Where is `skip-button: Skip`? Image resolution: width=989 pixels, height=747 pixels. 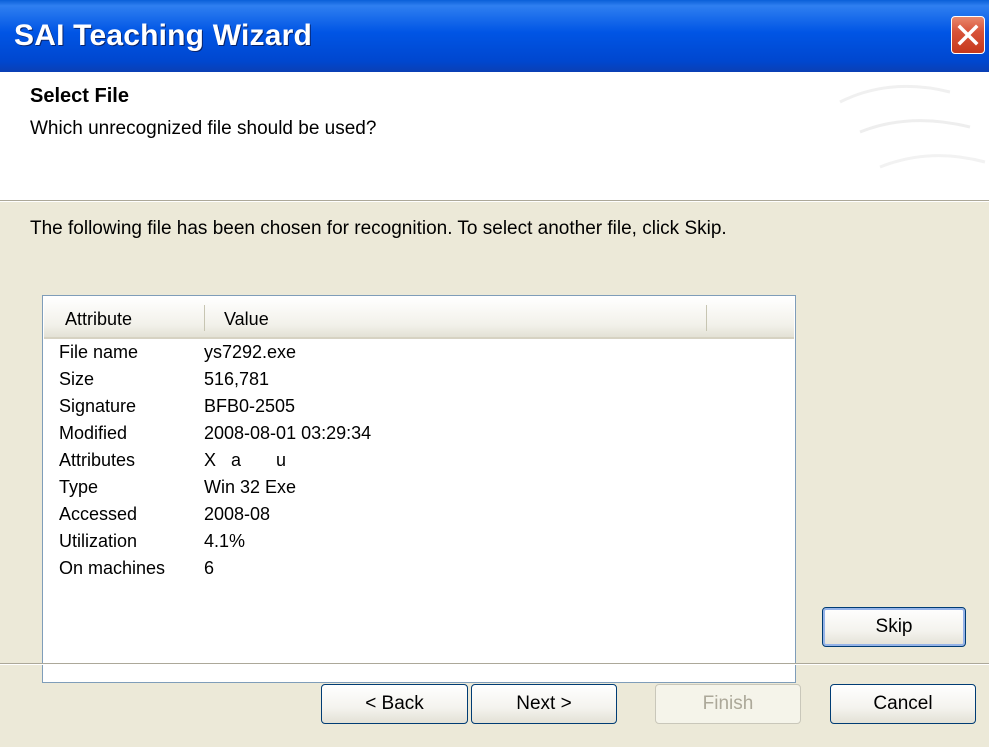 skip-button: Skip is located at coordinates (894, 627).